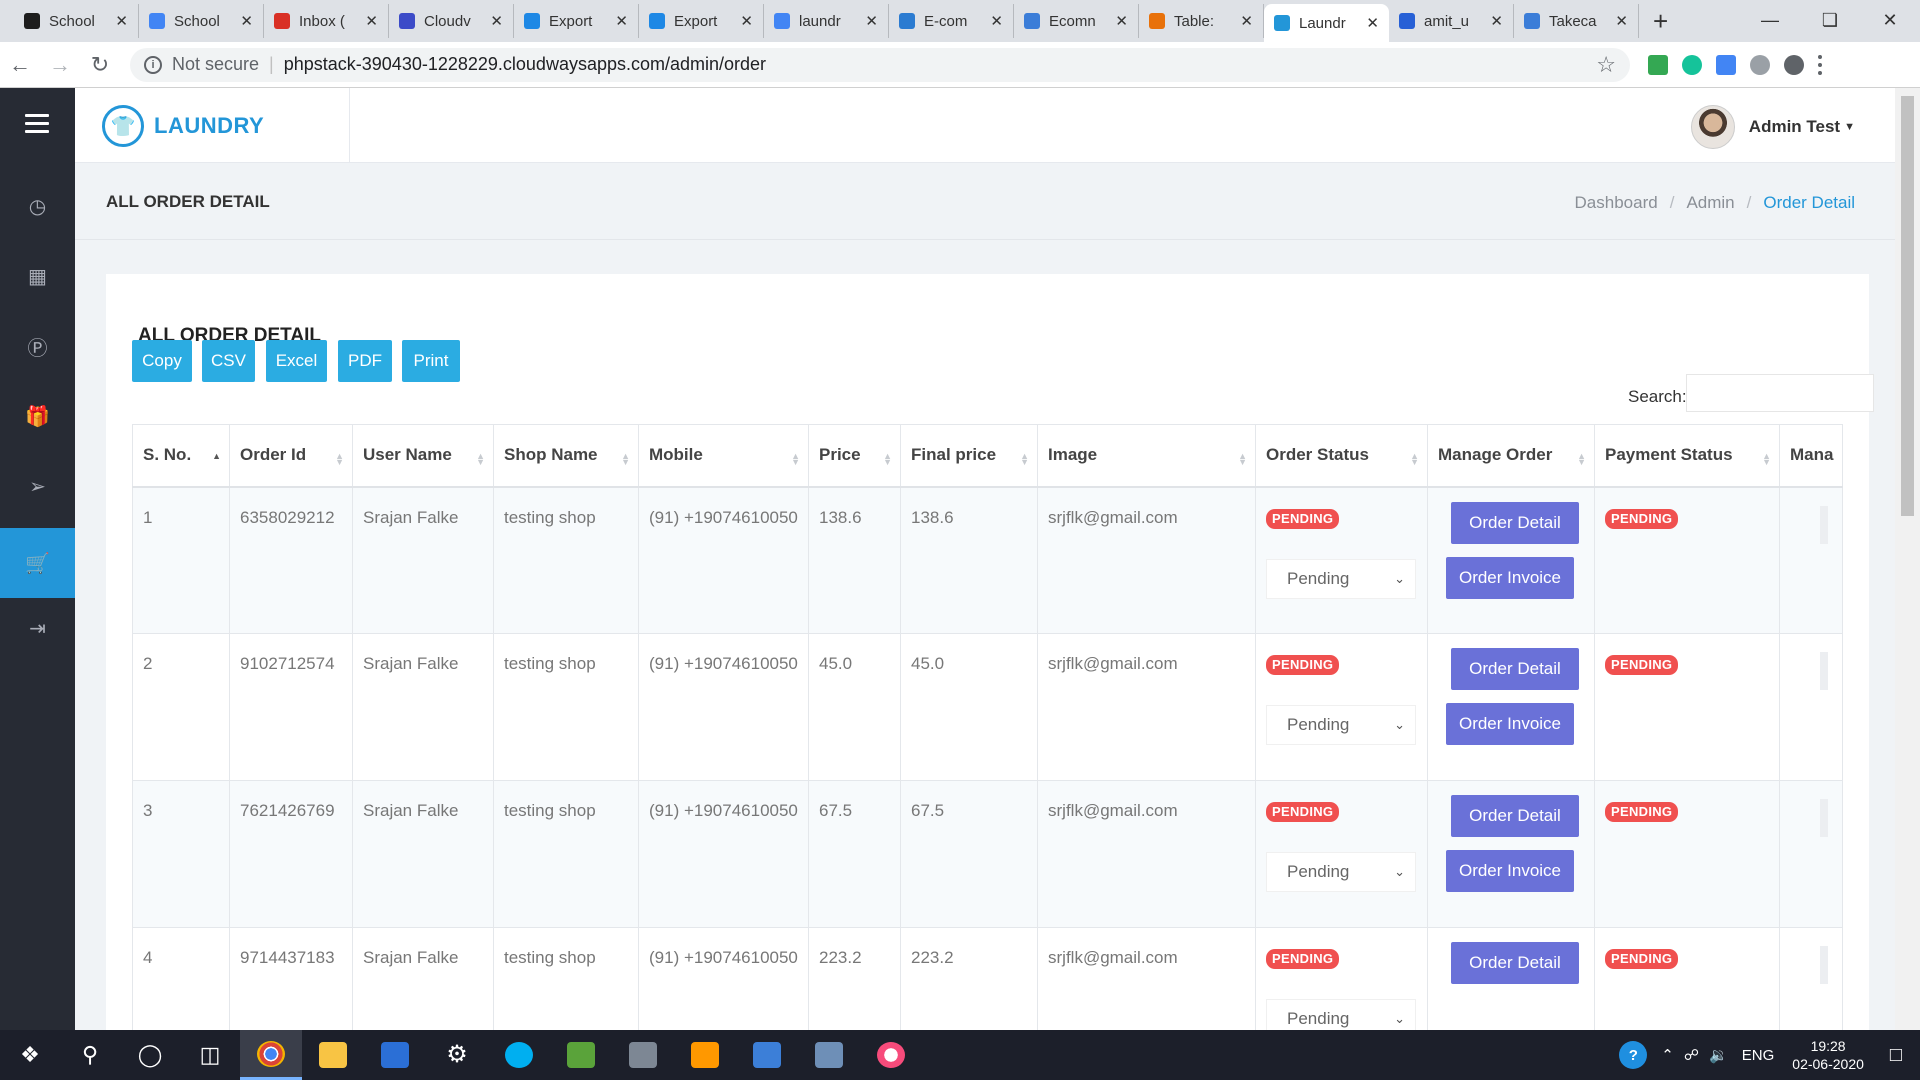  I want to click on sidebar-item-orders: 🛒, so click(37, 563).